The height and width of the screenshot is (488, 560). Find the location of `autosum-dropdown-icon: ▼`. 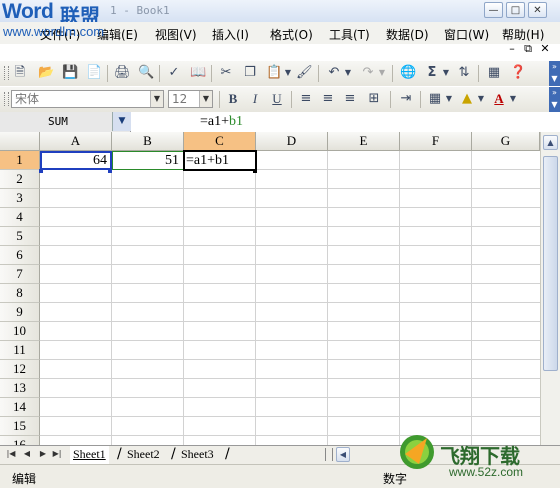

autosum-dropdown-icon: ▼ is located at coordinates (446, 73).